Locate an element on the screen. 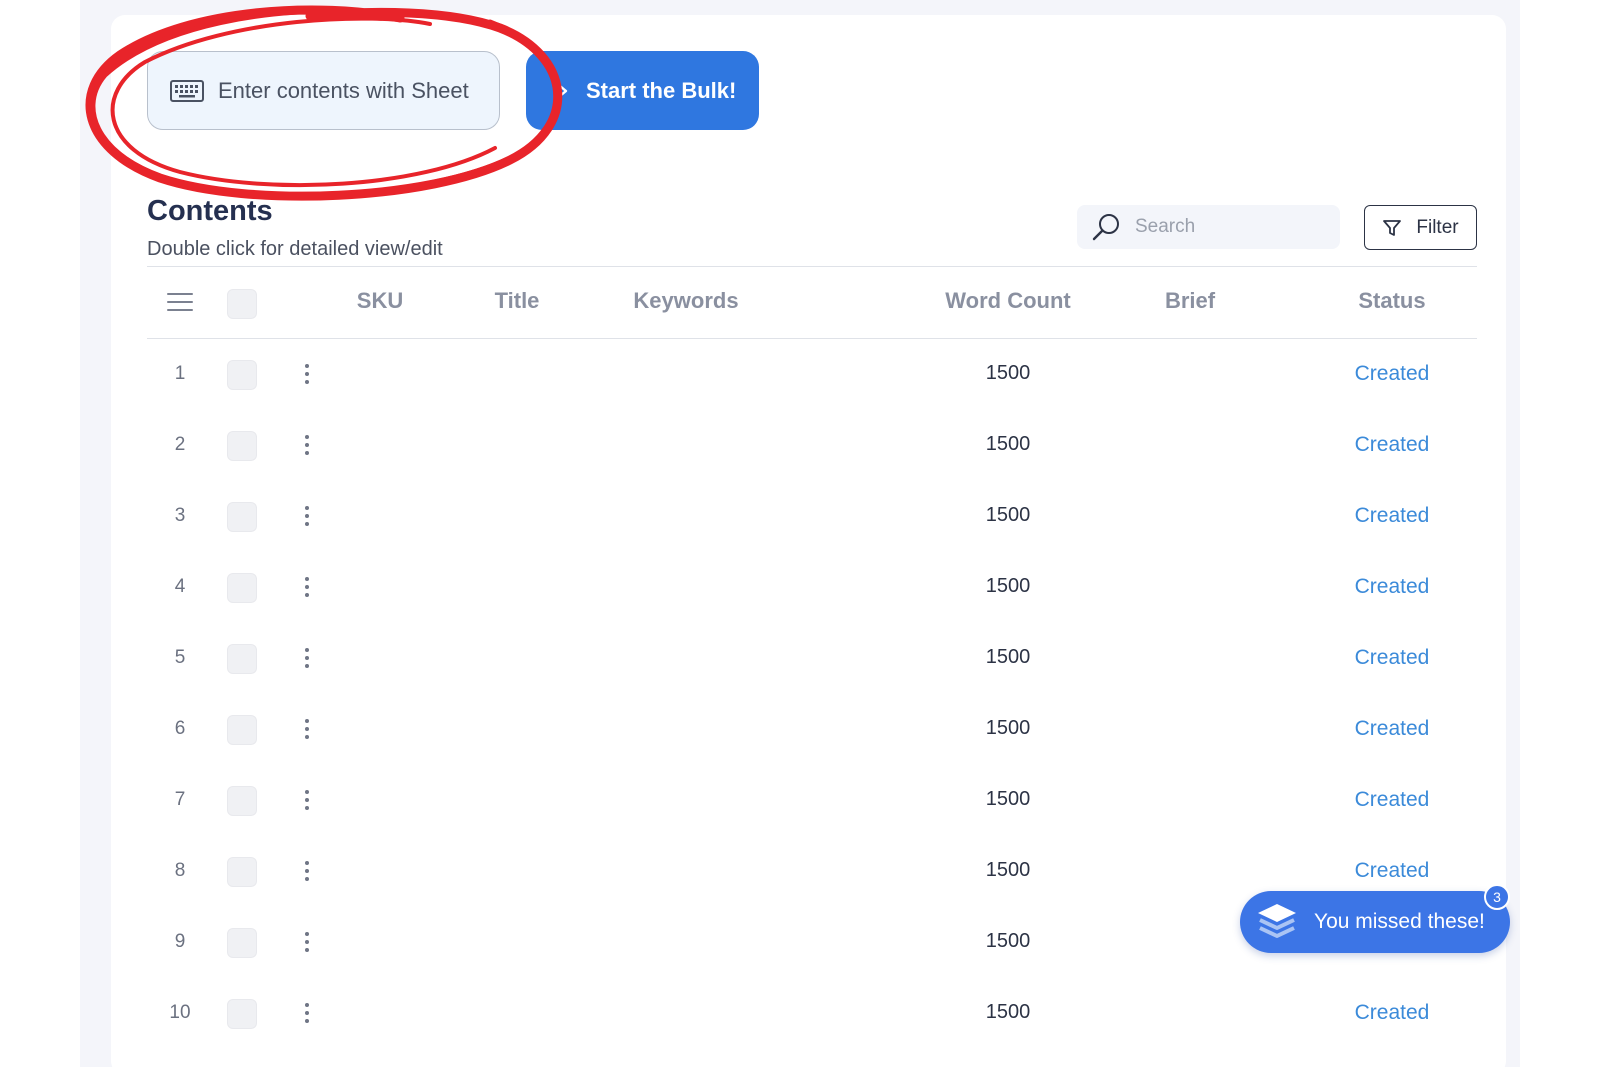 Image resolution: width=1600 pixels, height=1067 pixels. select-all-checkbox is located at coordinates (242, 304).